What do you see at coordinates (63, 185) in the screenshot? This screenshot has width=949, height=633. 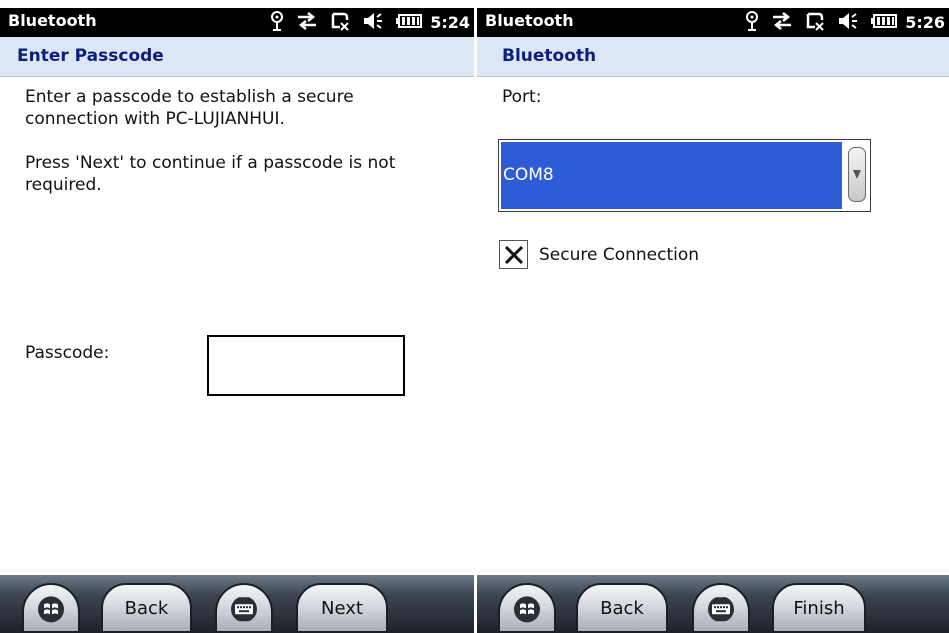 I see `hint-line-2: required.` at bounding box center [63, 185].